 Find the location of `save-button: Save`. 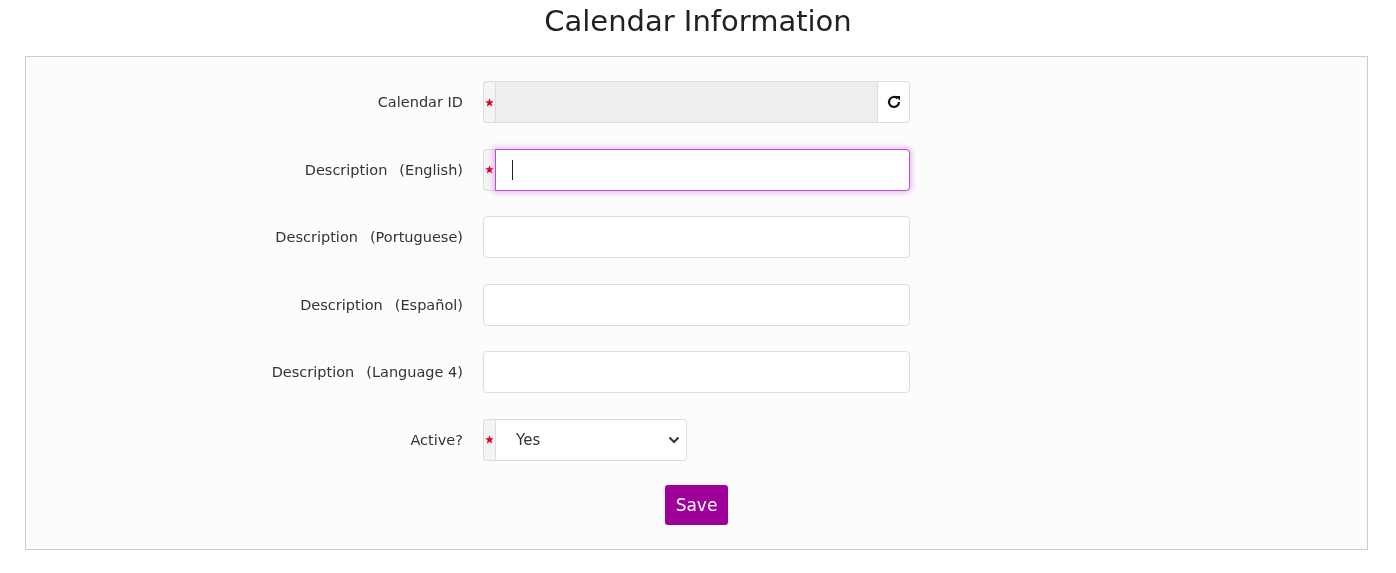

save-button: Save is located at coordinates (696, 505).